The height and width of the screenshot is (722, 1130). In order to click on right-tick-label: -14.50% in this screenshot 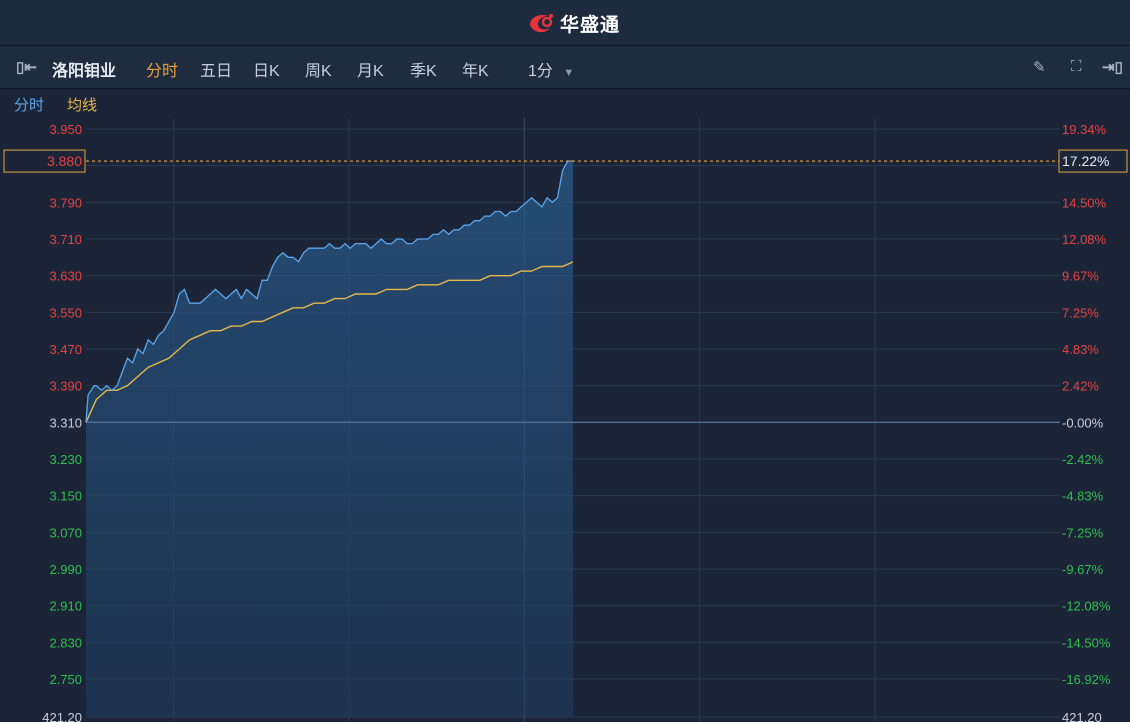, I will do `click(1086, 642)`.